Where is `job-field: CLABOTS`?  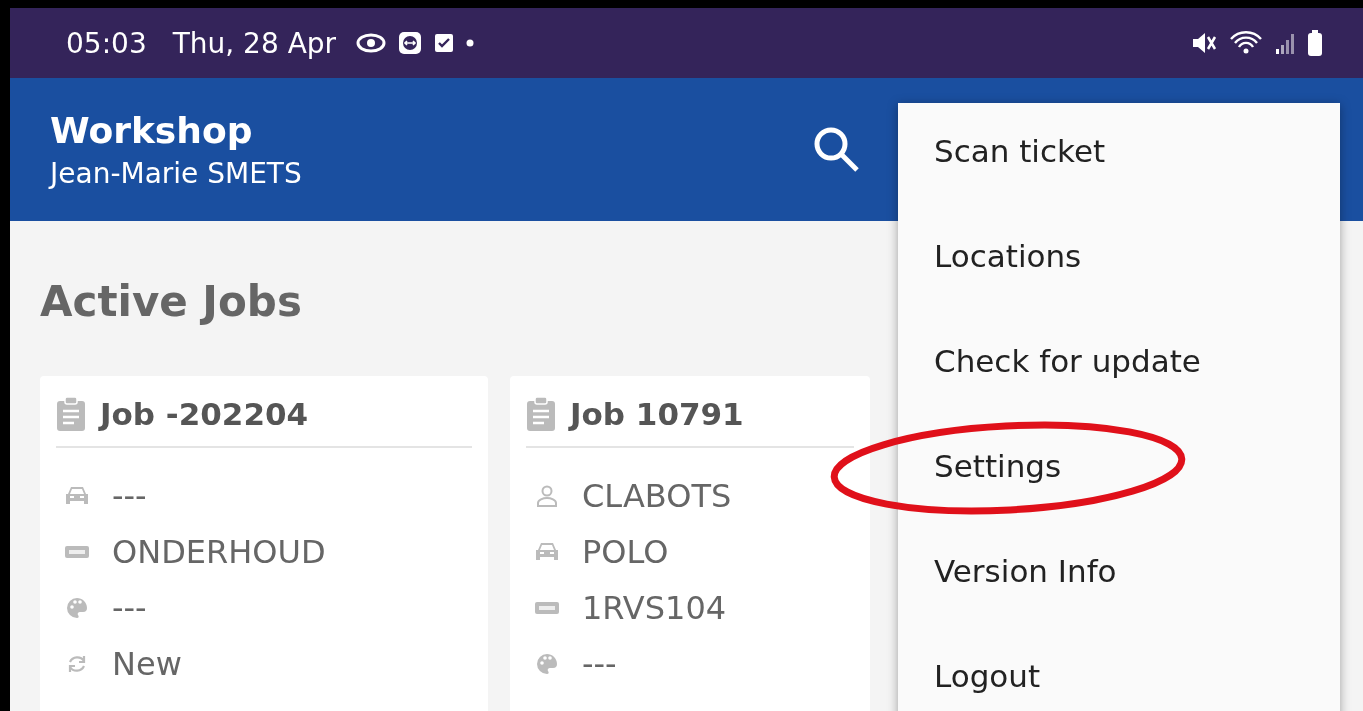
job-field: CLABOTS is located at coordinates (657, 496).